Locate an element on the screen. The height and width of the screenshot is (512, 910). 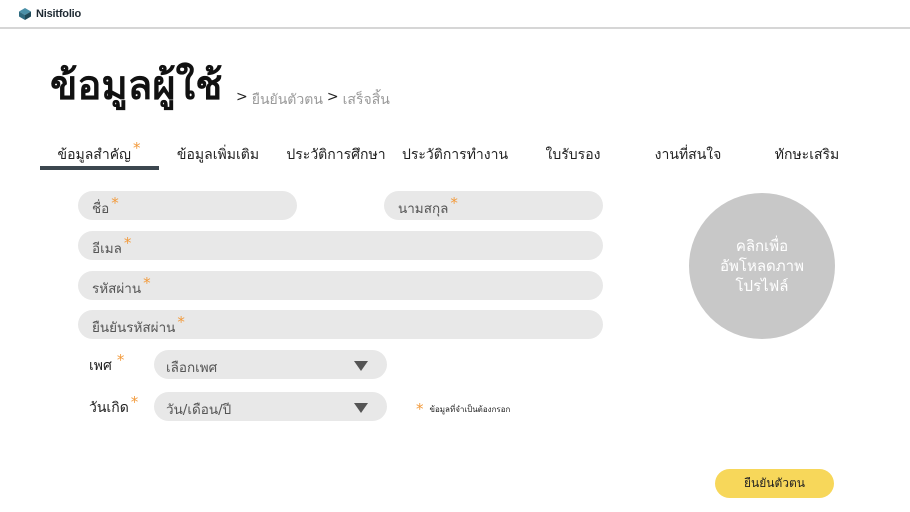
tab-essential-info: ข้อมูลสำคัญ * is located at coordinates (99, 152).